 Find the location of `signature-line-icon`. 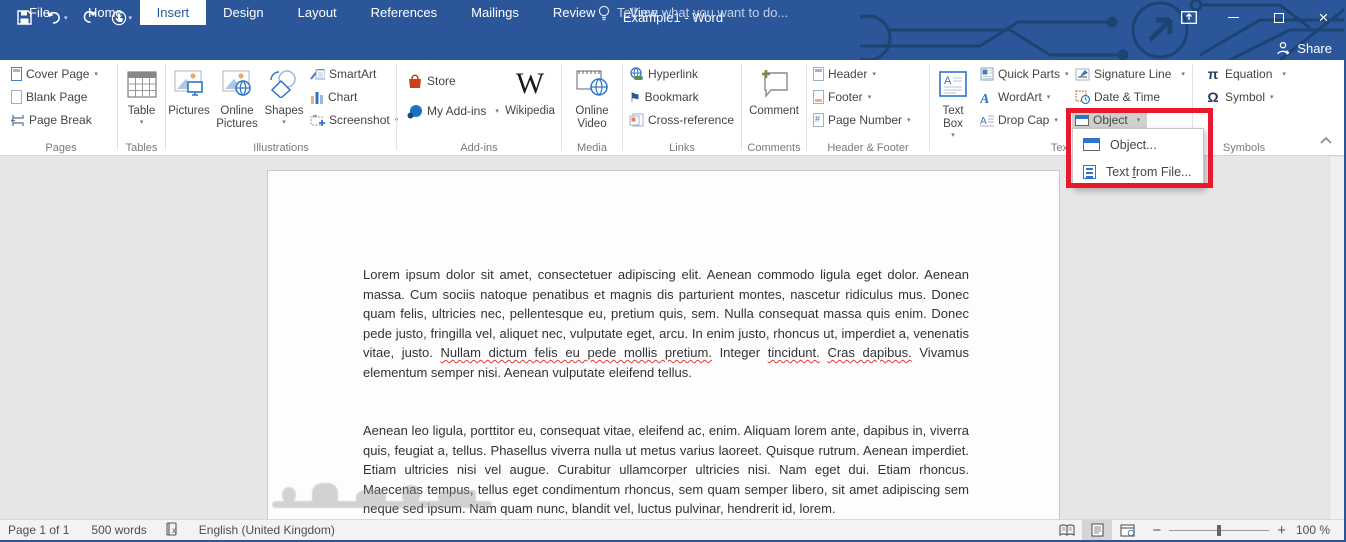

signature-line-icon is located at coordinates (1082, 74).